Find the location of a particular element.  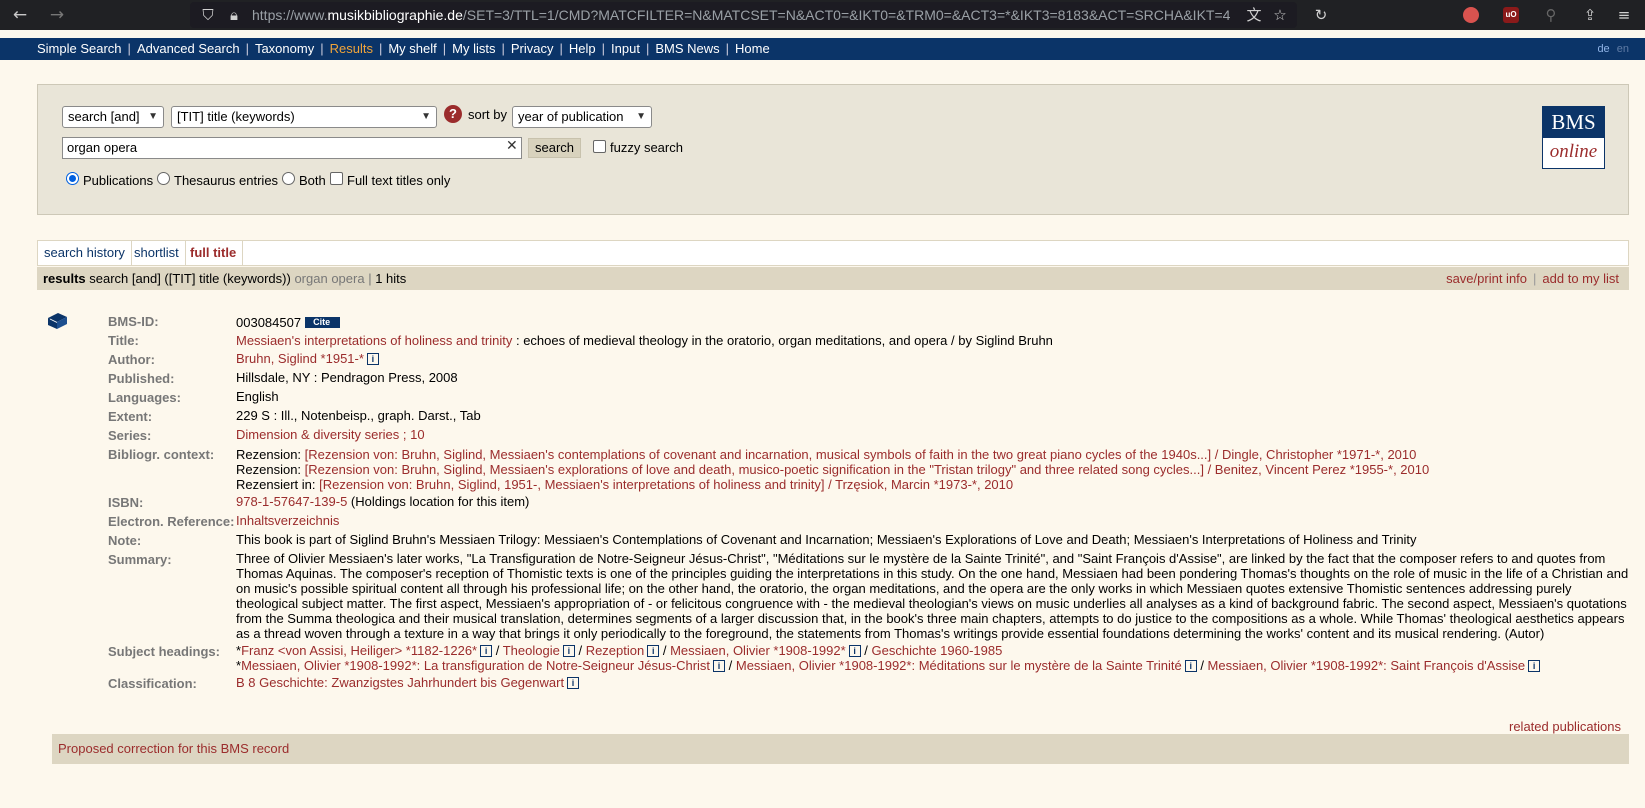

isbn-link: 978-1-57647-139-5 is located at coordinates (291, 501).